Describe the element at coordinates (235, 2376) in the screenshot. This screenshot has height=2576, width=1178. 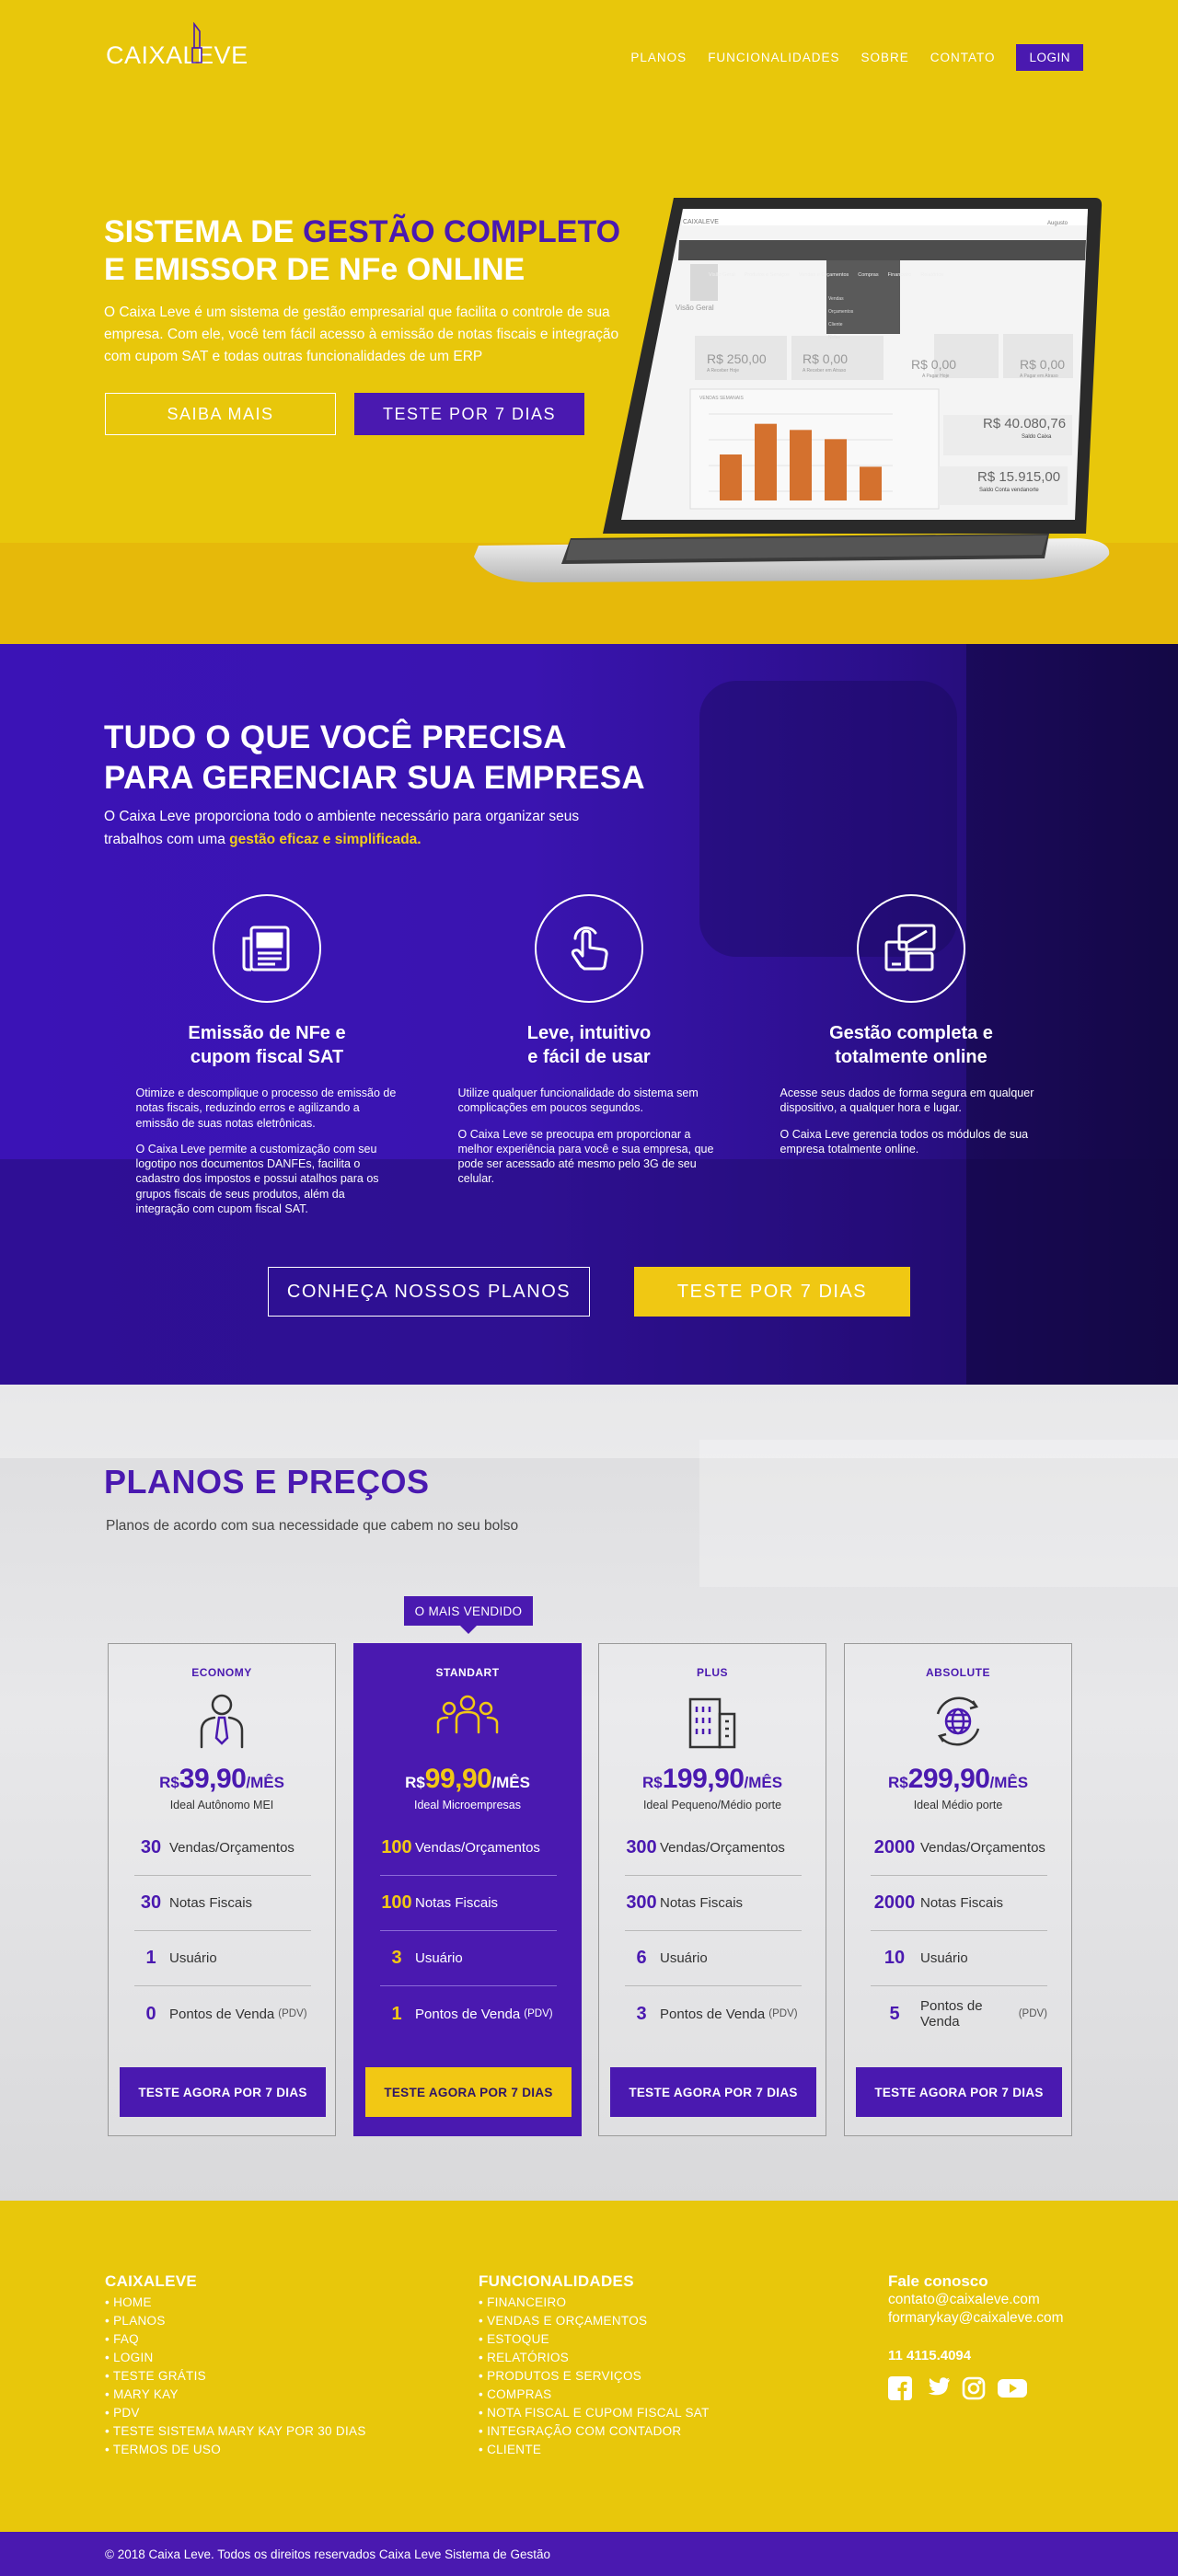
I see `footer-link: • TESTE GRÁTIS` at that location.